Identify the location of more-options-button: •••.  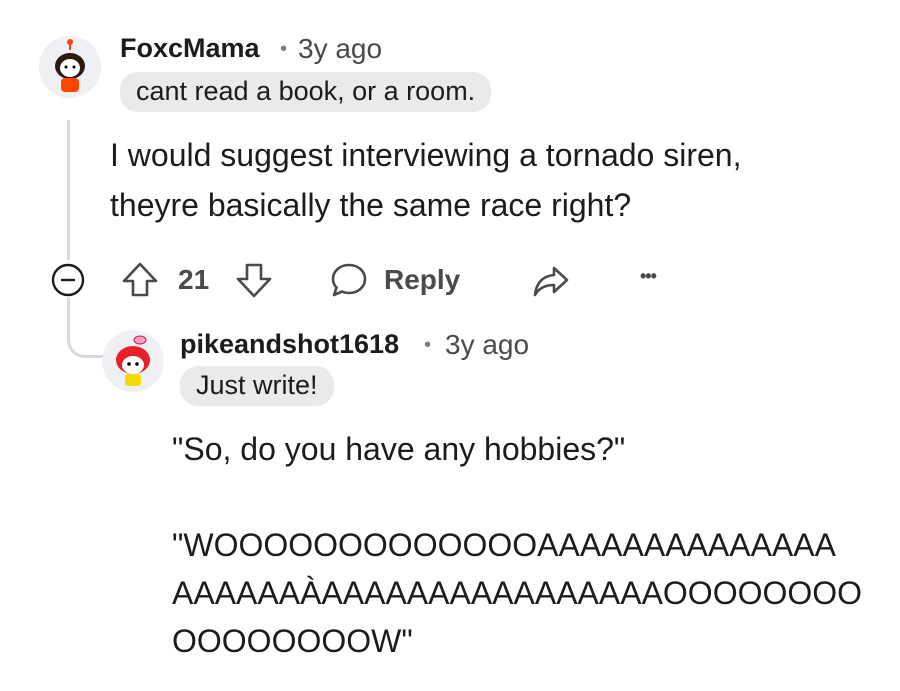
(648, 276).